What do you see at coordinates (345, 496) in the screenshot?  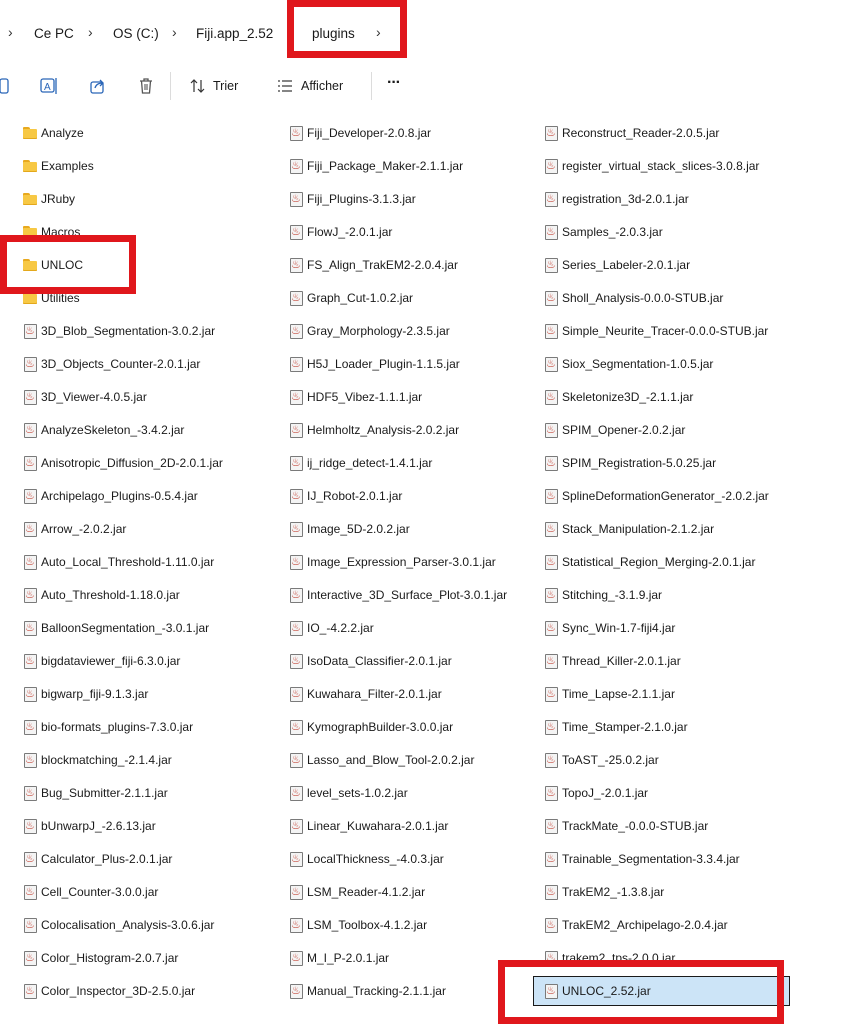 I see `file-item: IJ_Robot-2.0.1.jar` at bounding box center [345, 496].